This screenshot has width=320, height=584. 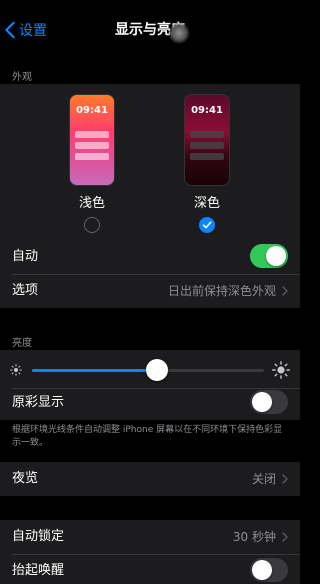 I want to click on auto-appearance-label: 自动, so click(x=25, y=256).